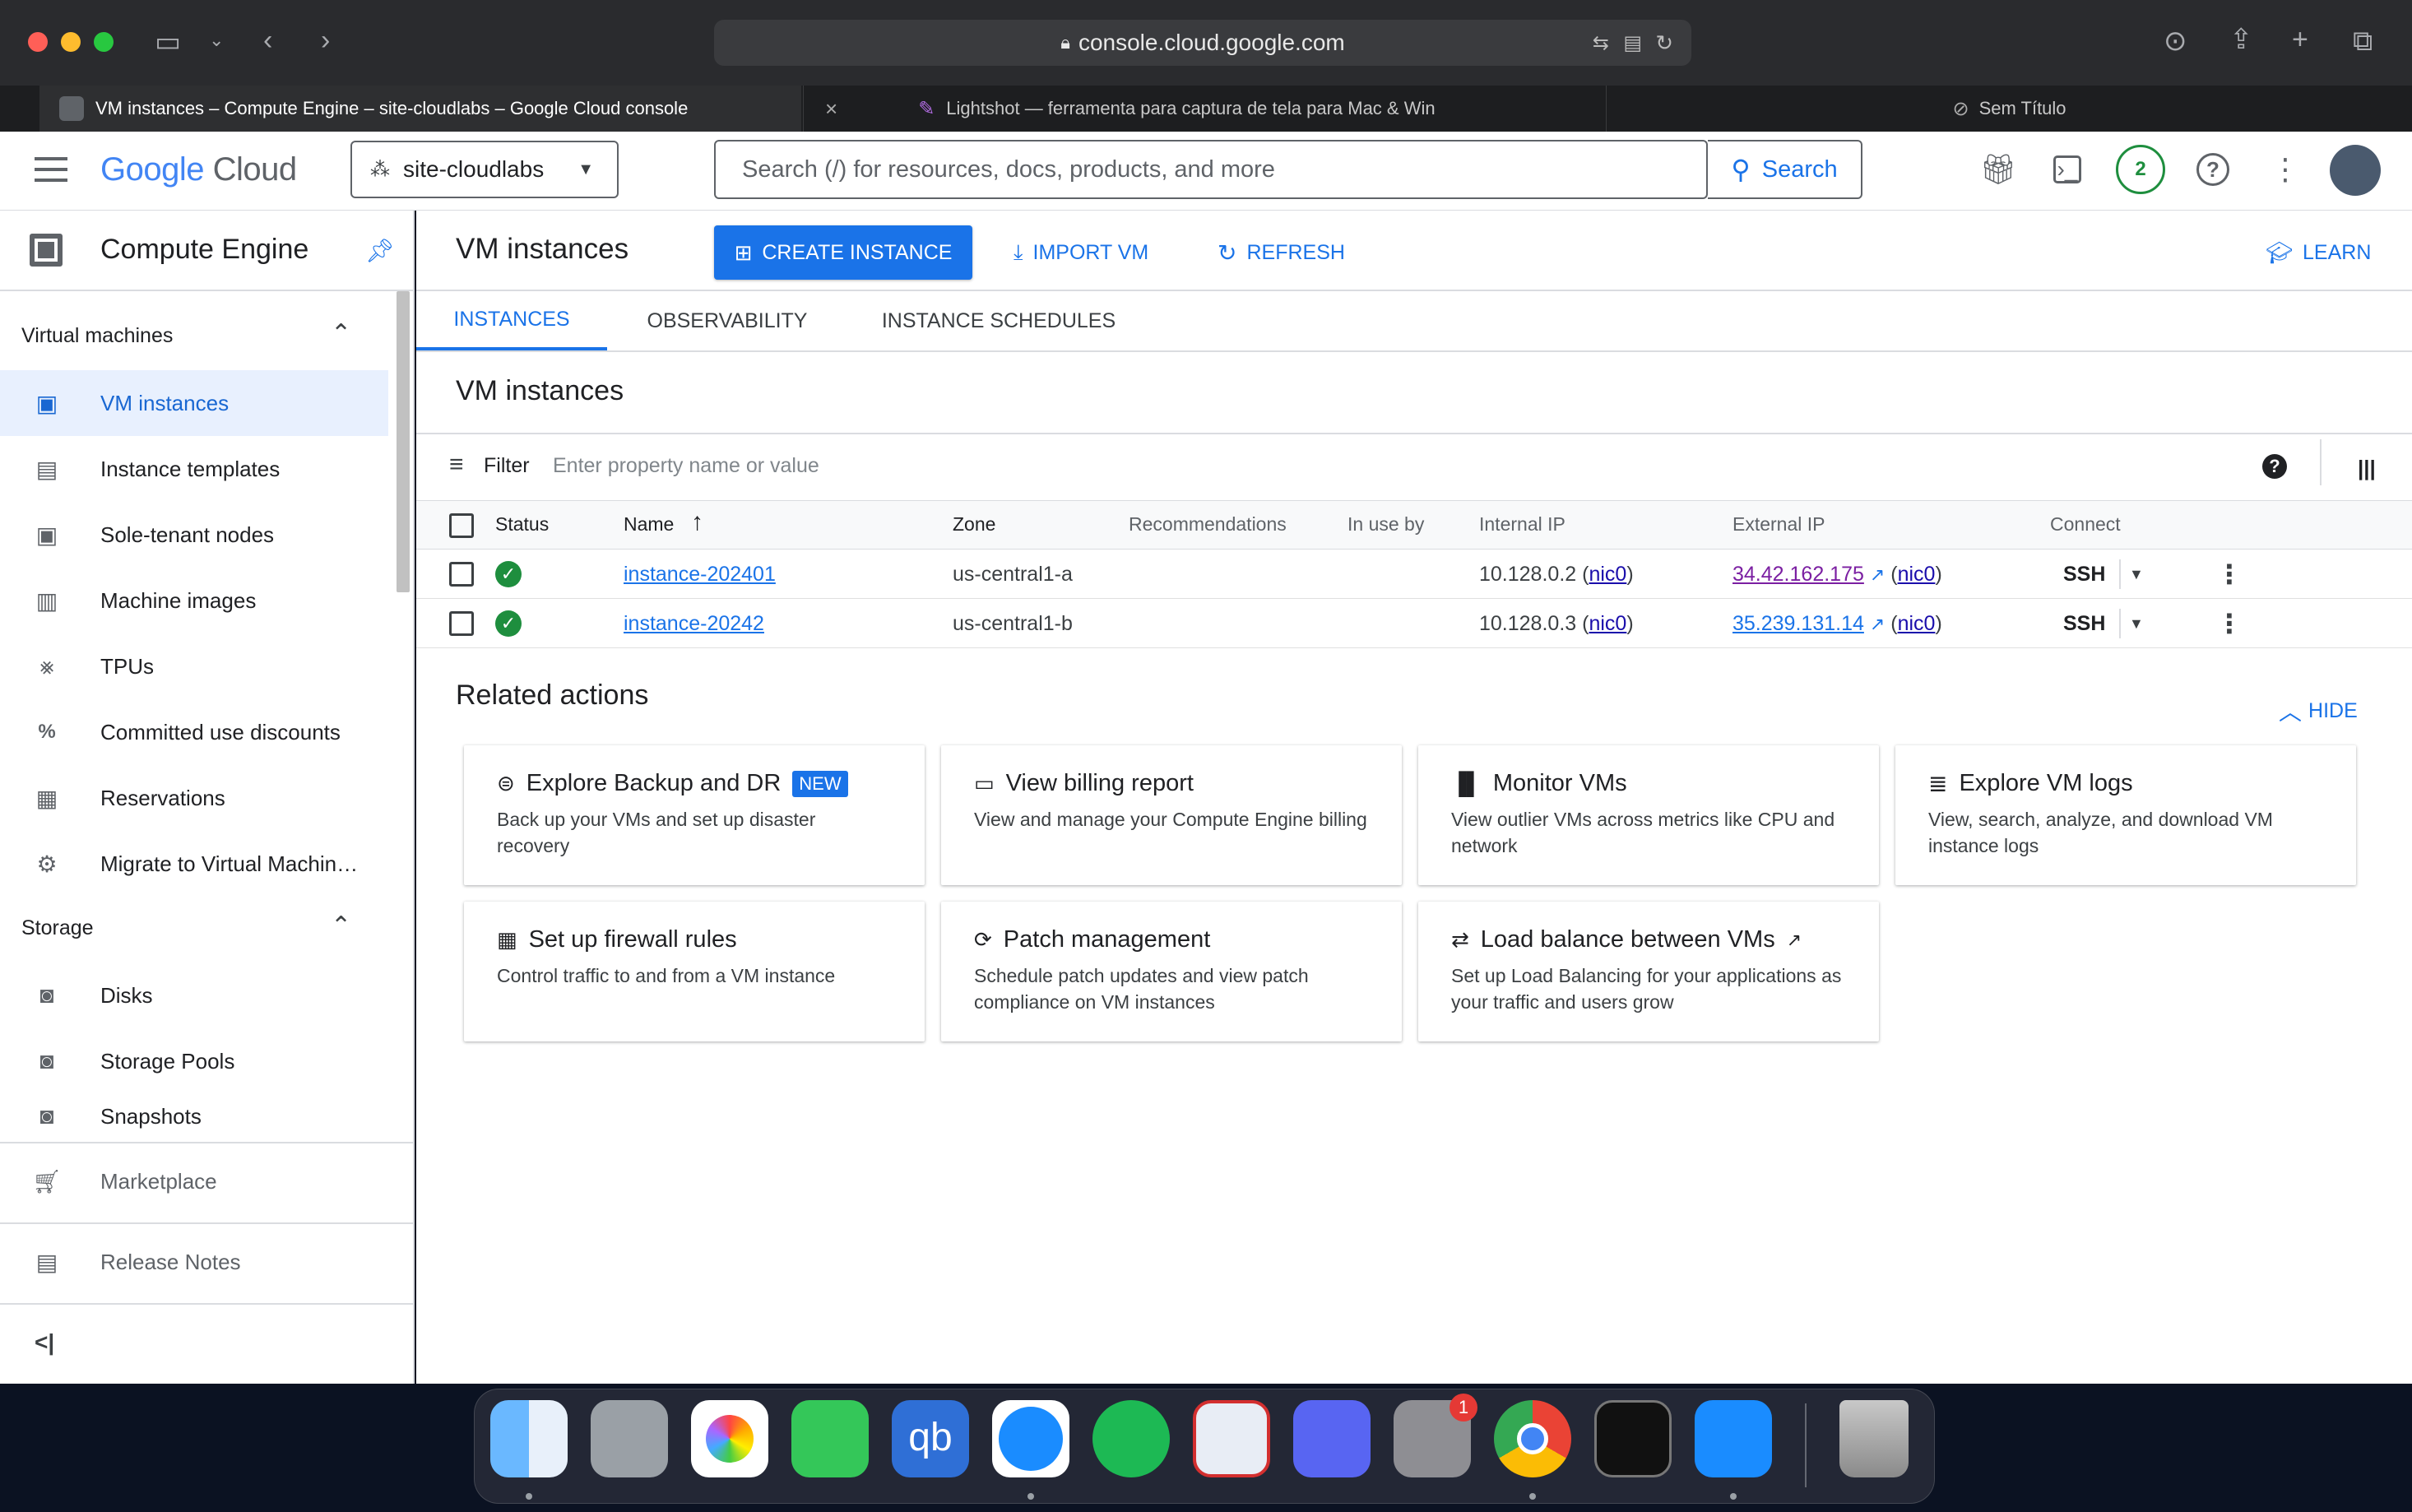 The width and height of the screenshot is (2412, 1512). What do you see at coordinates (194, 1262) in the screenshot?
I see `sidebar-item-release-notes: ▤ Release Notes` at bounding box center [194, 1262].